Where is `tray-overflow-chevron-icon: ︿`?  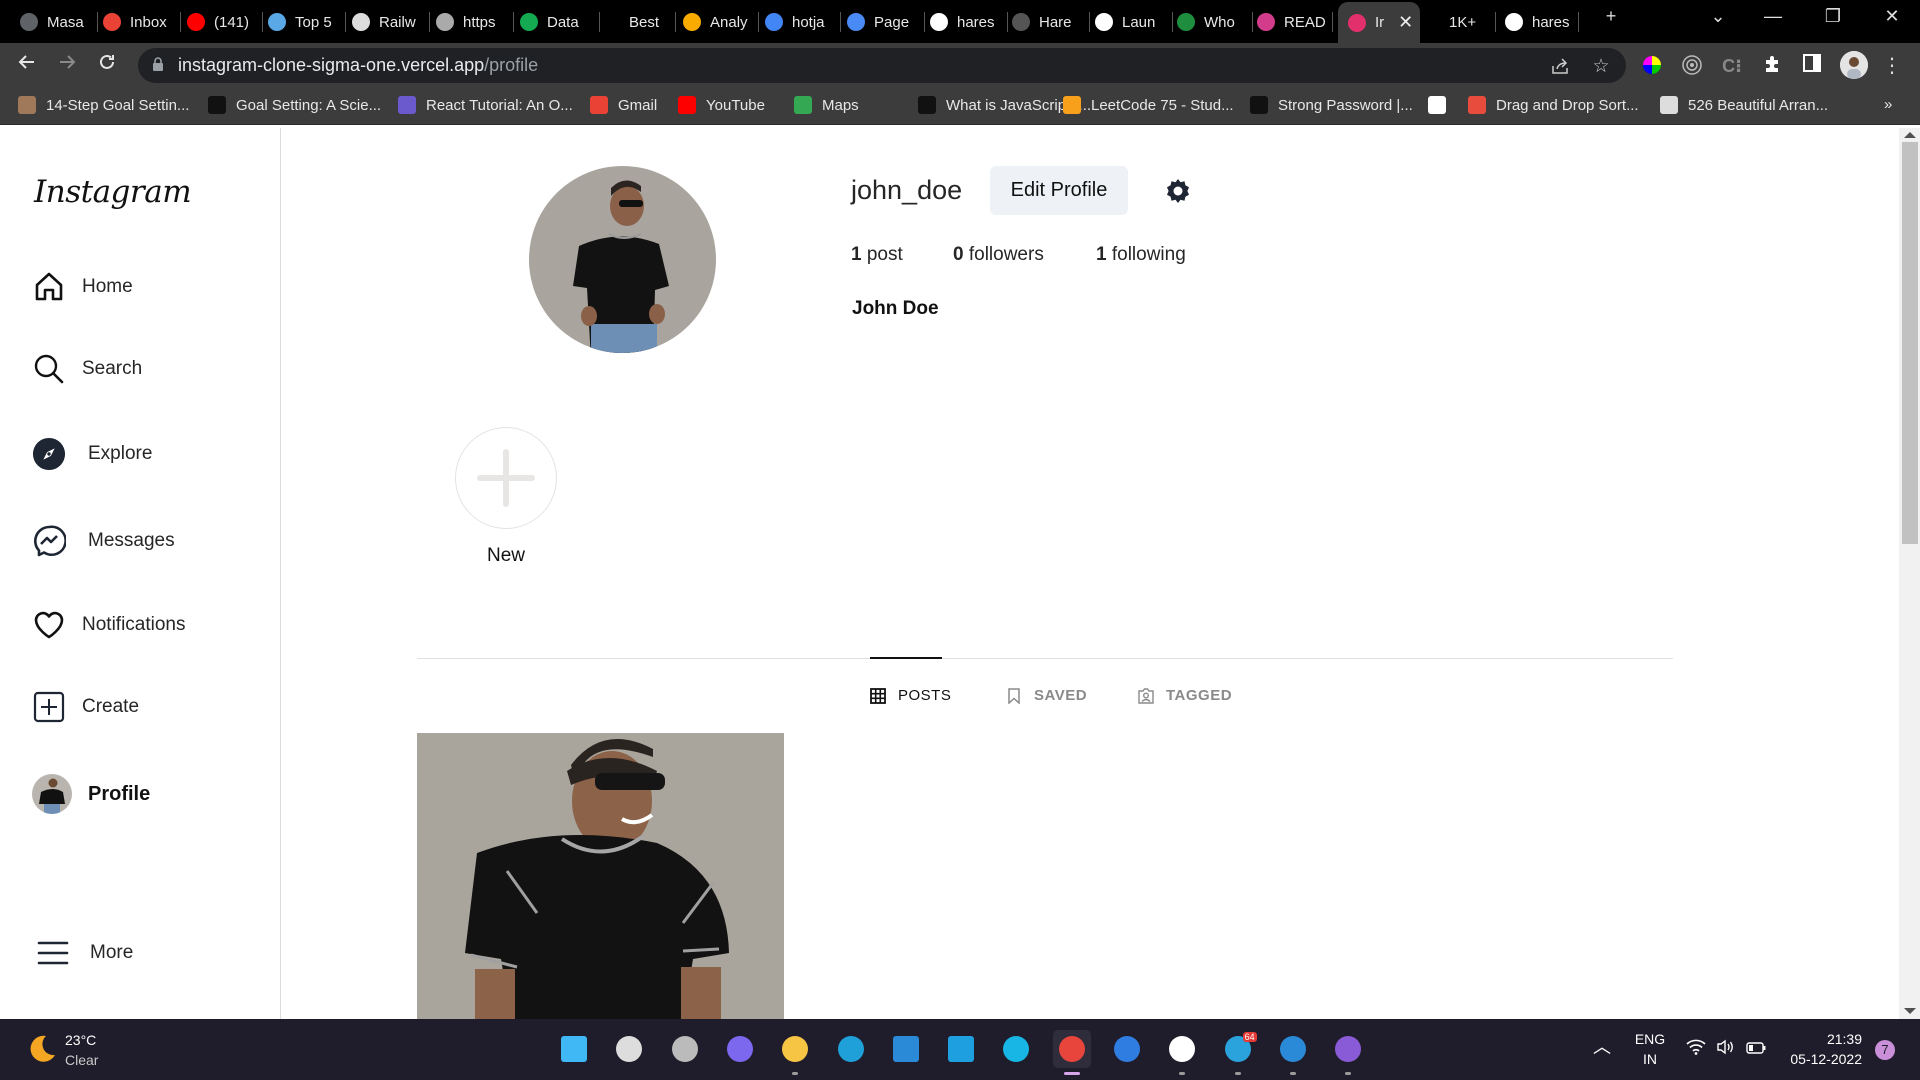 tray-overflow-chevron-icon: ︿ is located at coordinates (1602, 1047).